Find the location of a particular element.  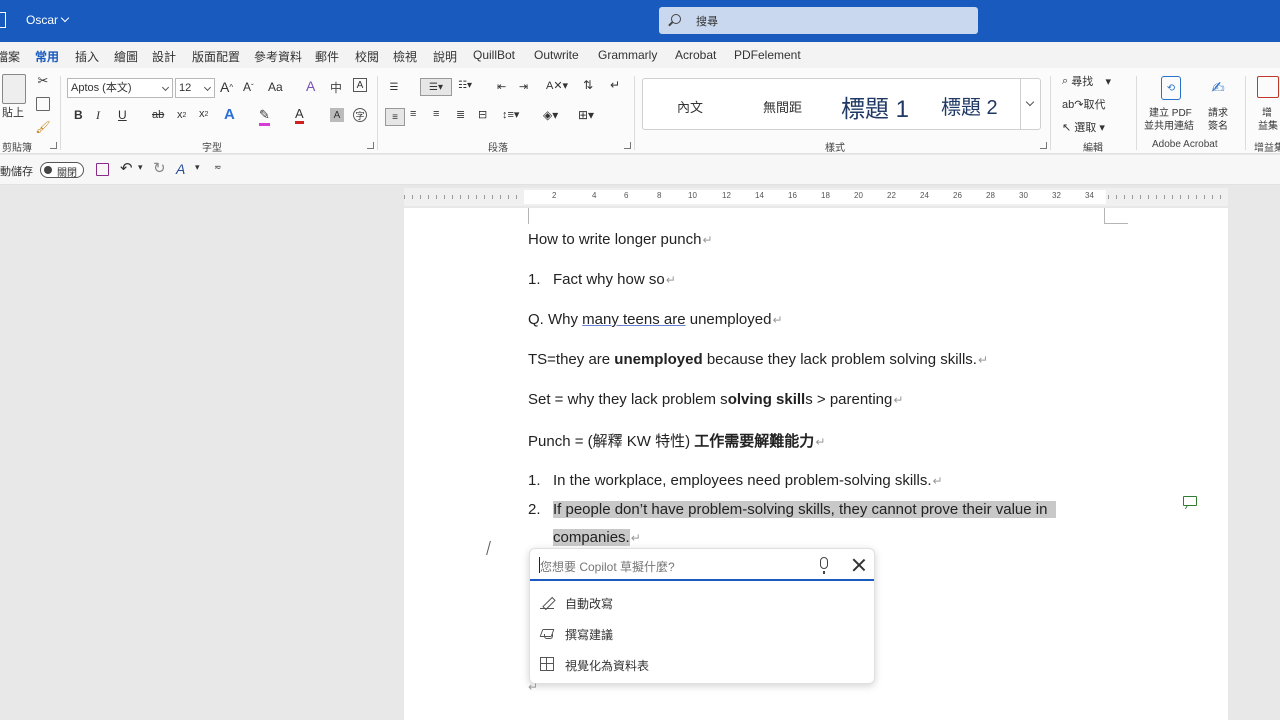

cut-icon: ✂ is located at coordinates (43, 80).